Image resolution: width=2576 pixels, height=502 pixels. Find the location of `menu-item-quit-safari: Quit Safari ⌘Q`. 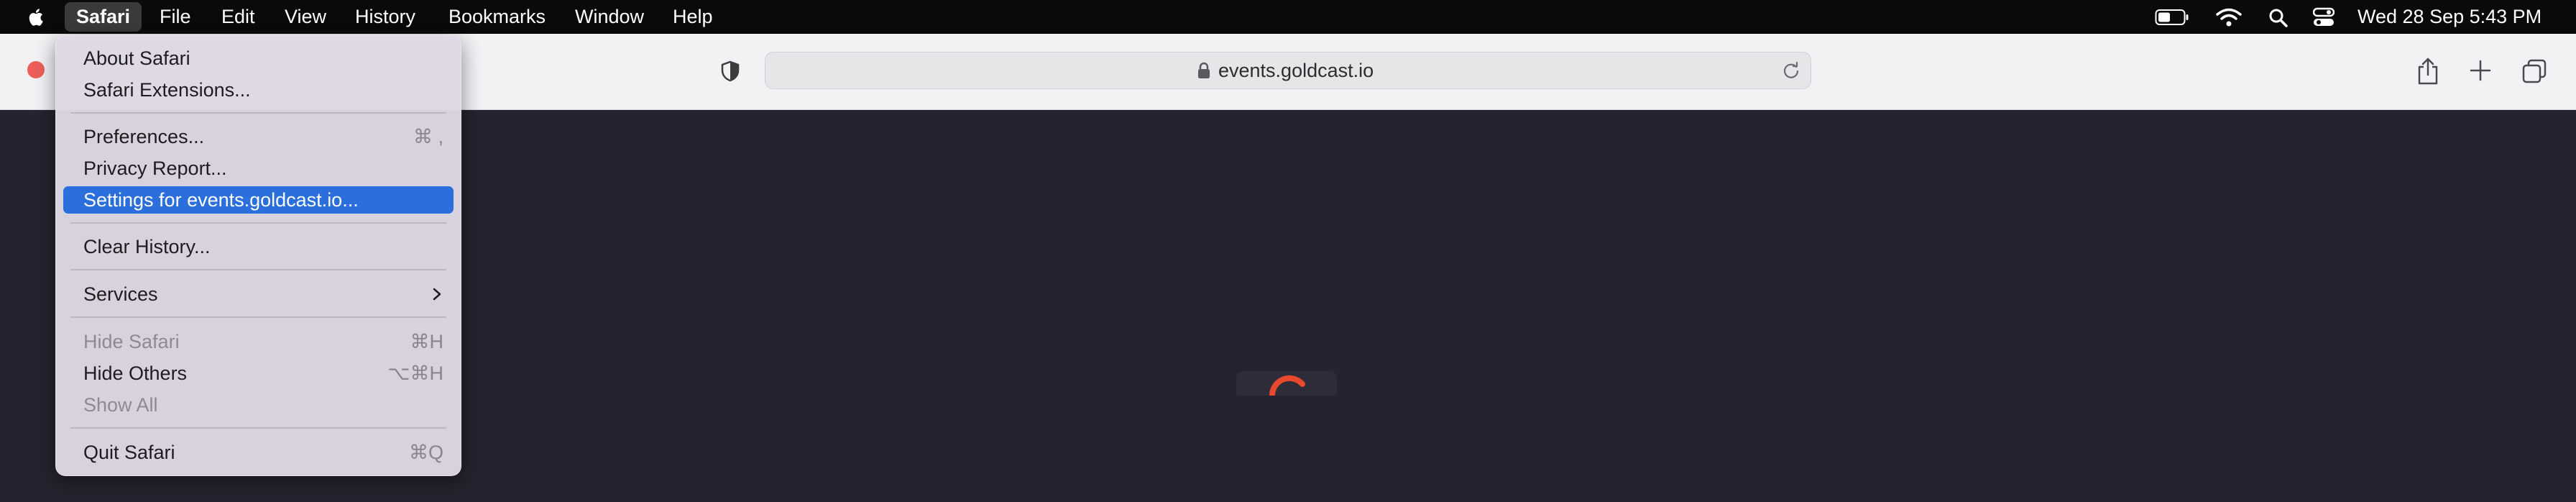

menu-item-quit-safari: Quit Safari ⌘Q is located at coordinates (258, 453).